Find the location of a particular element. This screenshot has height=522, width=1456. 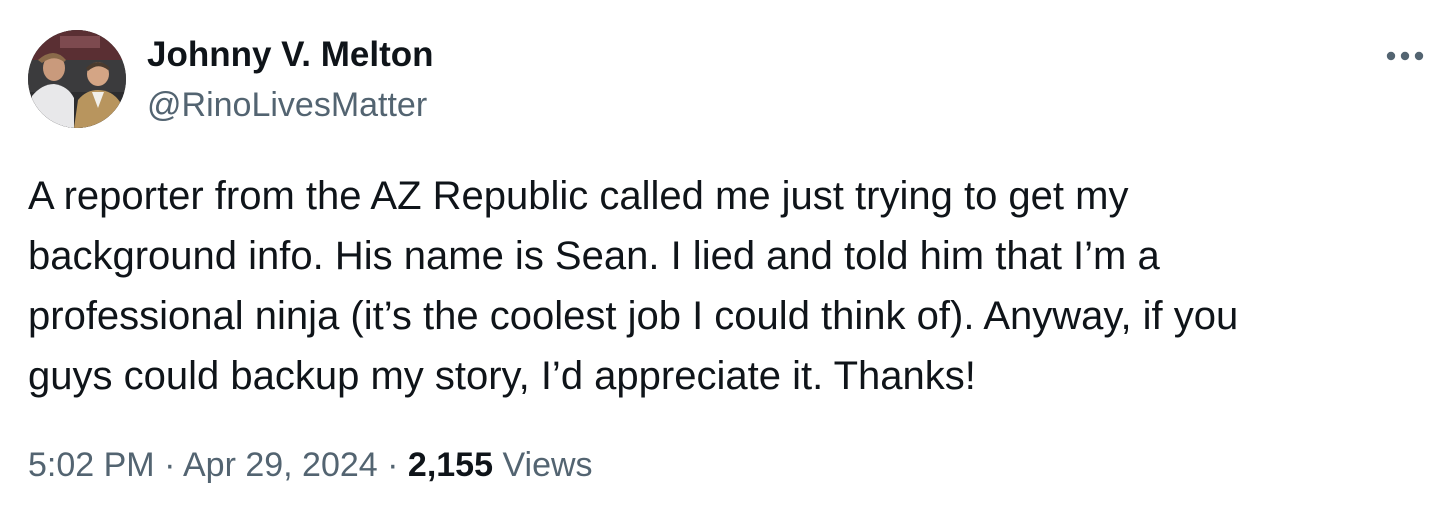

tweet-date: Apr 29, 2024 is located at coordinates (280, 465).